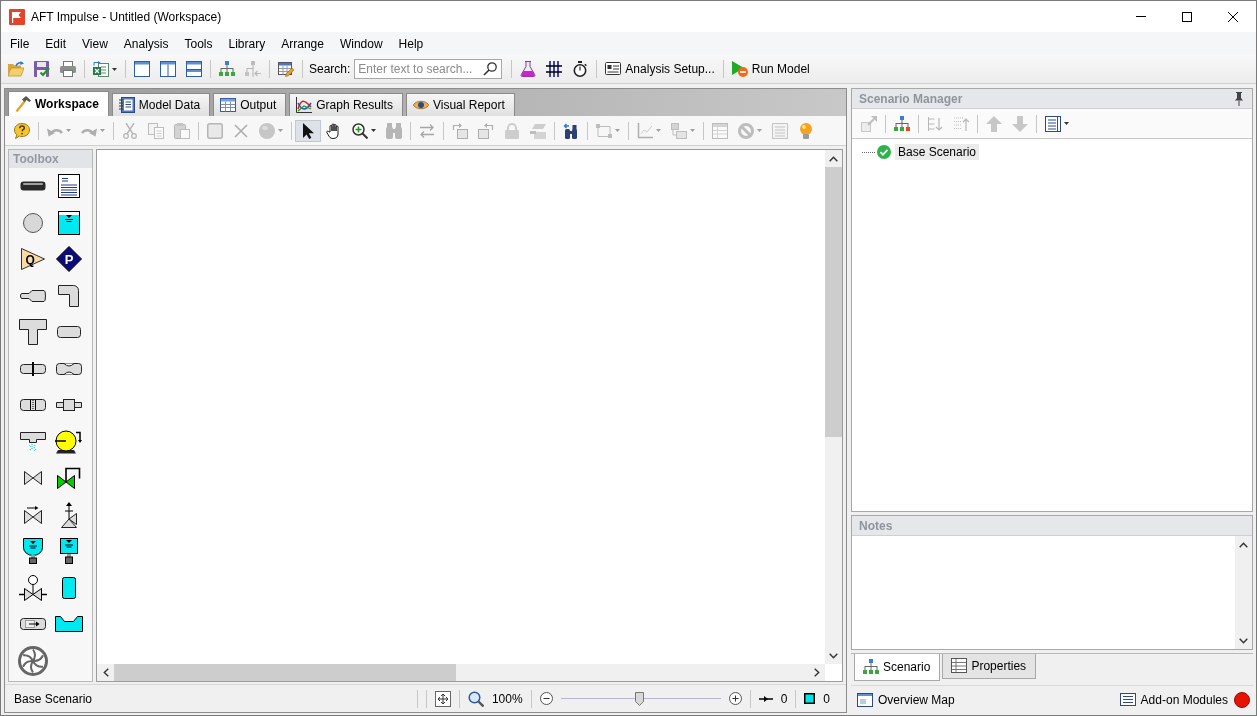  I want to click on gauge-valve-icon, so click(32, 587).